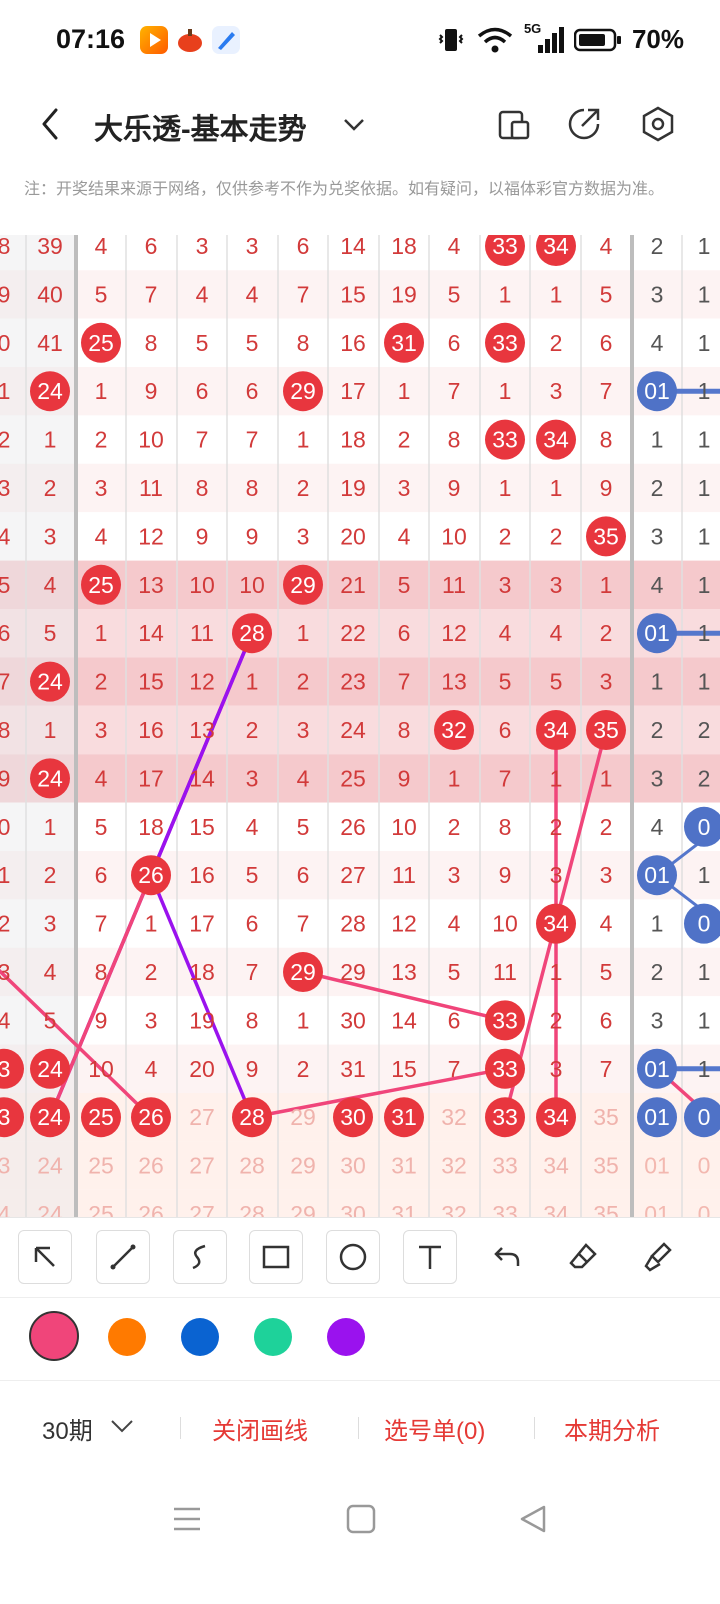 The height and width of the screenshot is (1604, 720). Describe the element at coordinates (454, 1166) in the screenshot. I see `grid-cell: 32` at that location.